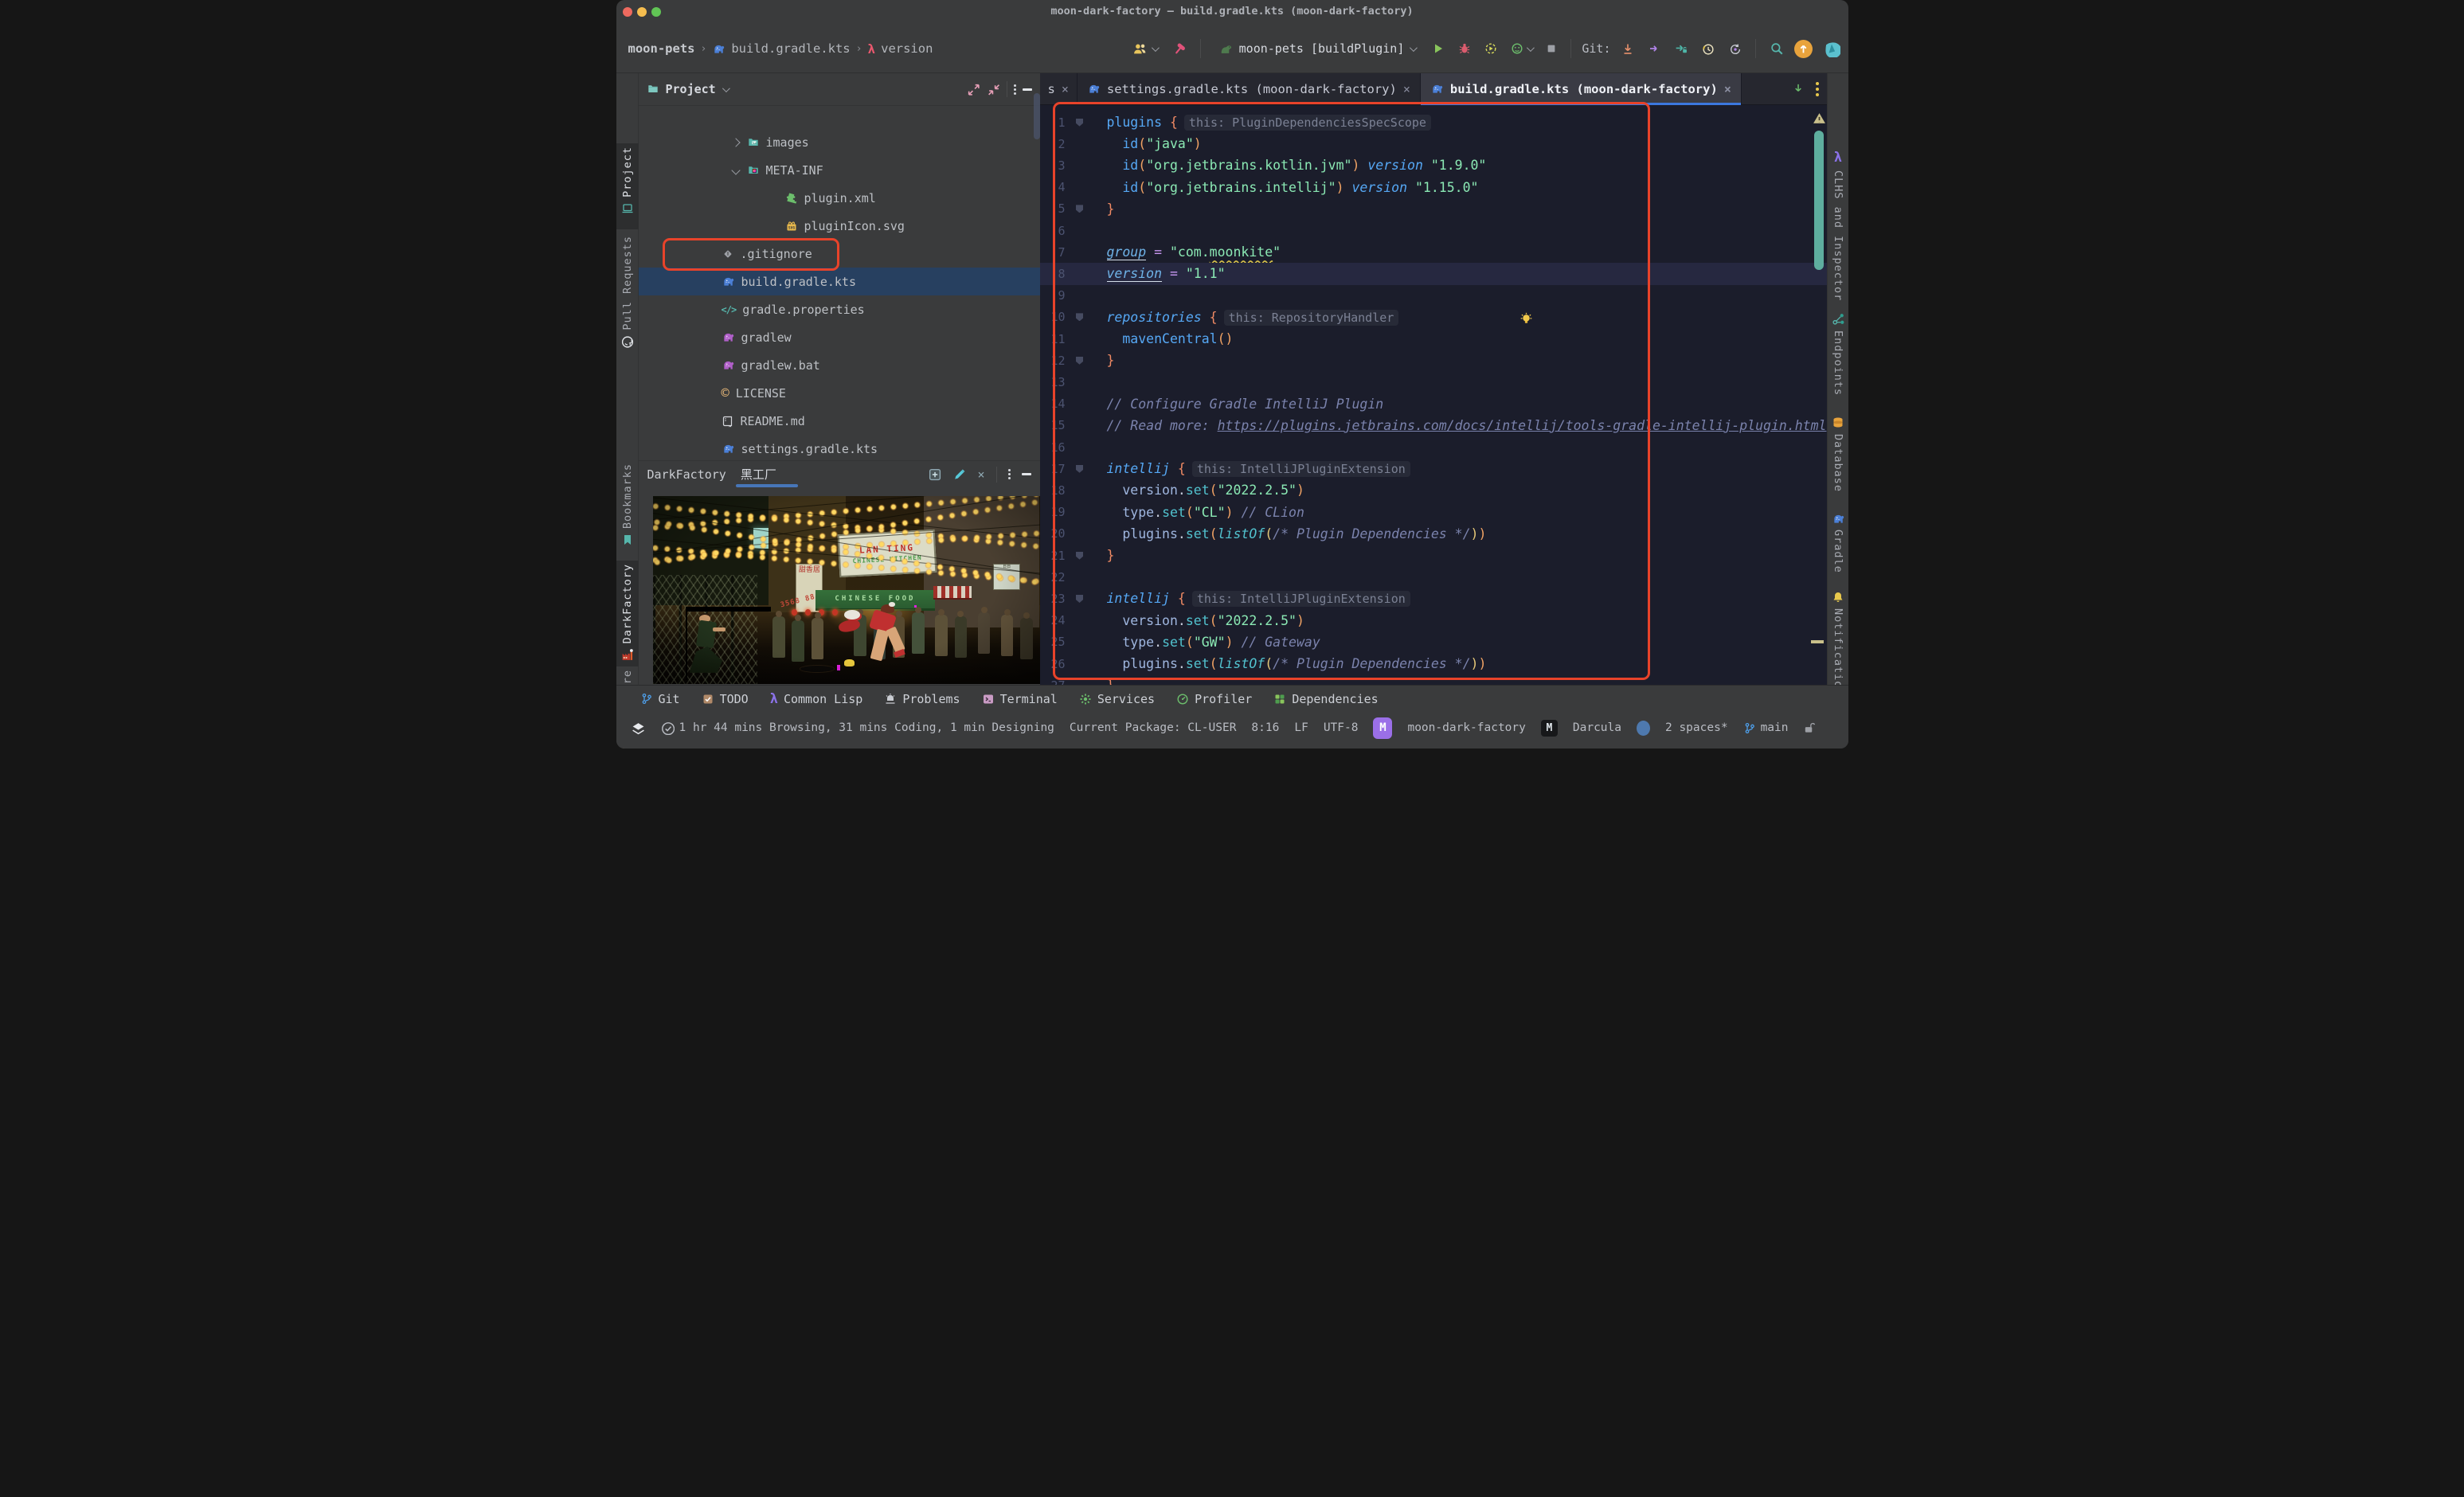 The height and width of the screenshot is (1497, 2464). I want to click on tree-item-images: images, so click(839, 142).